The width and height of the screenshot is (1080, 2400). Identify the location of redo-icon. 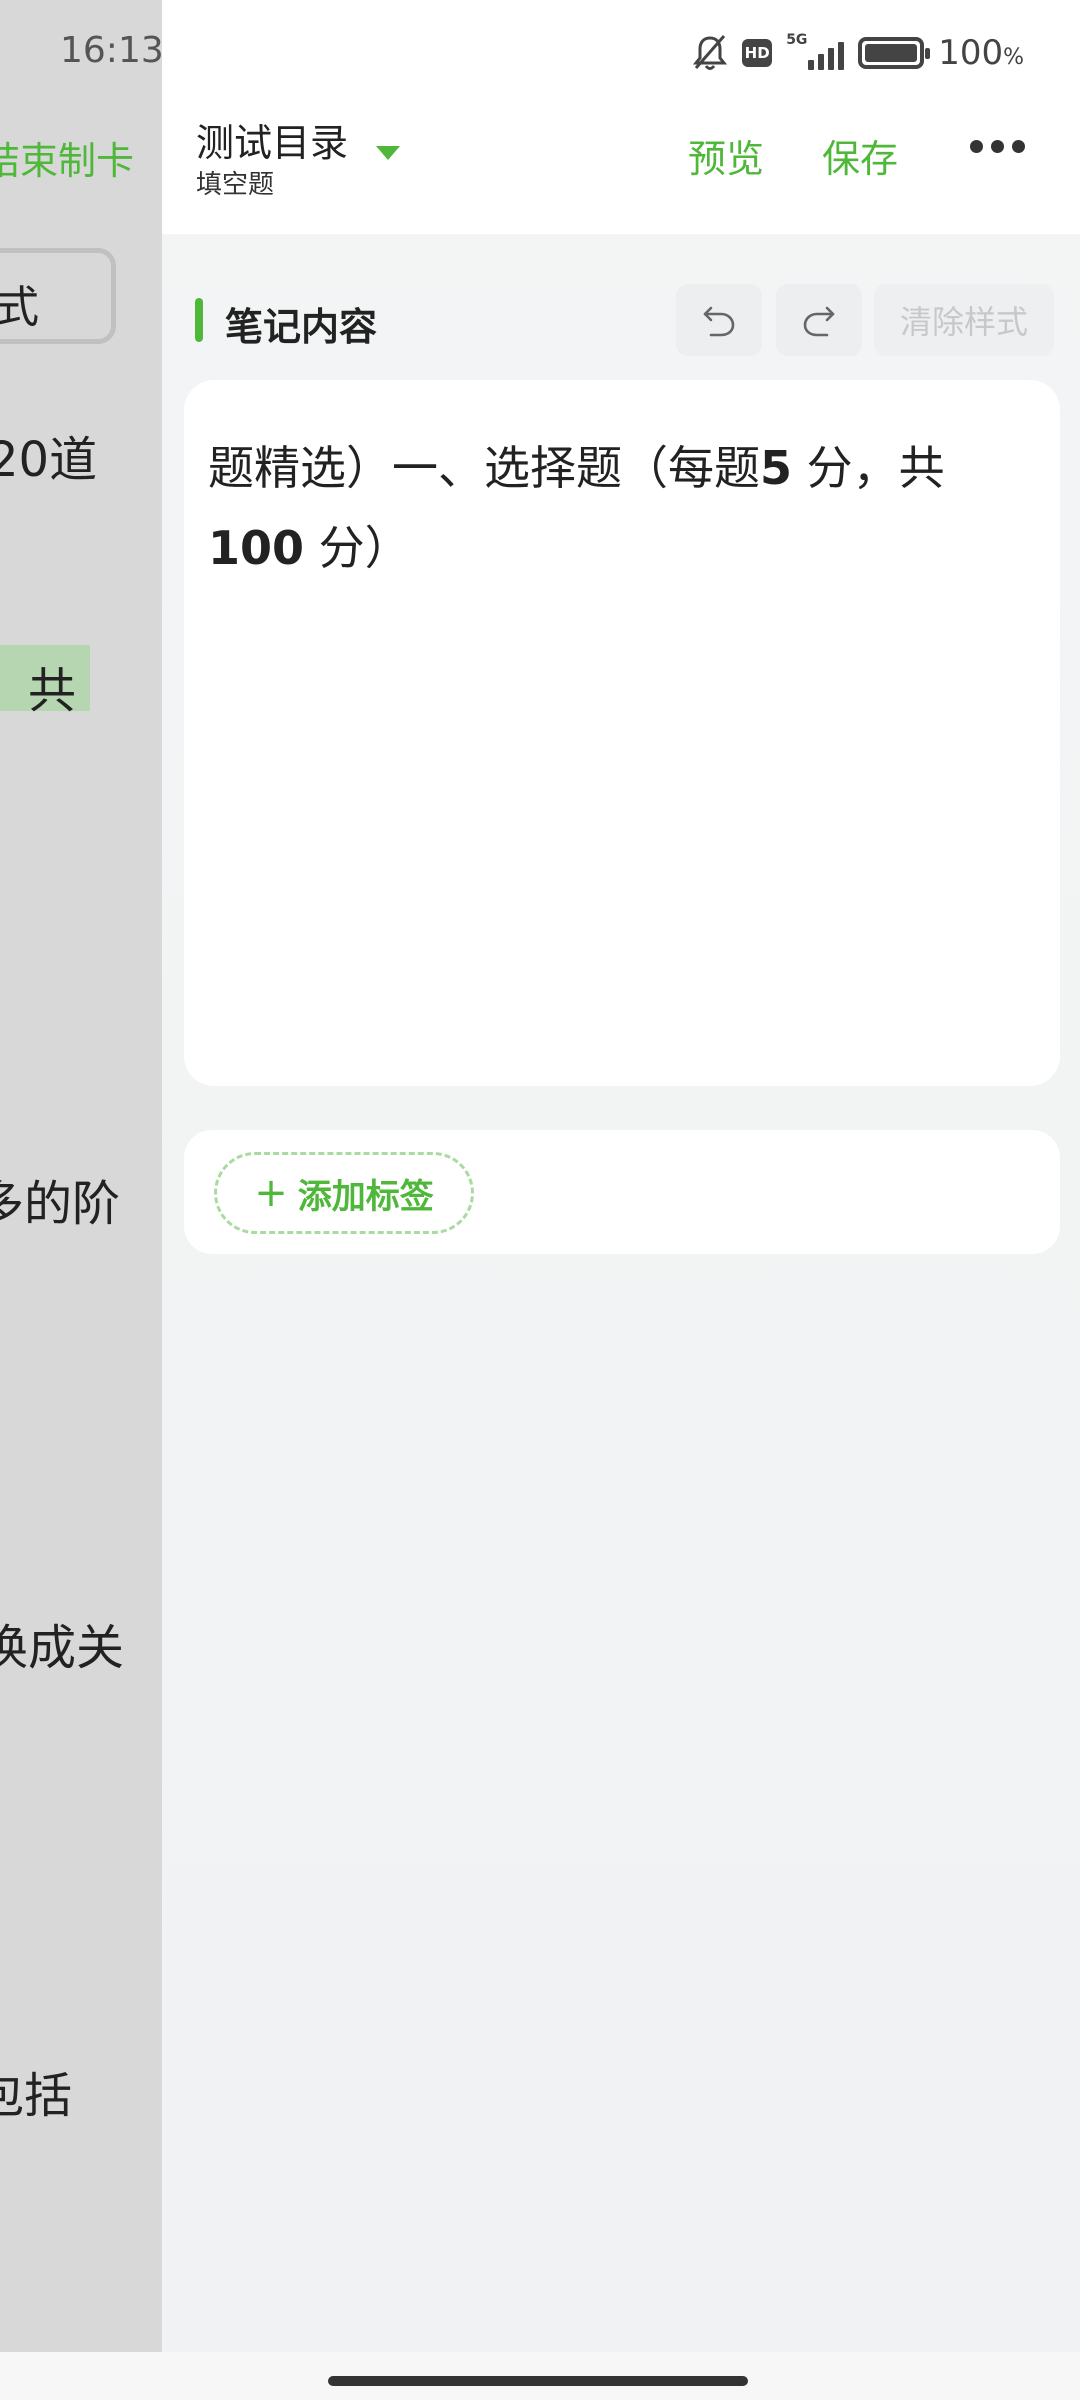
(819, 321).